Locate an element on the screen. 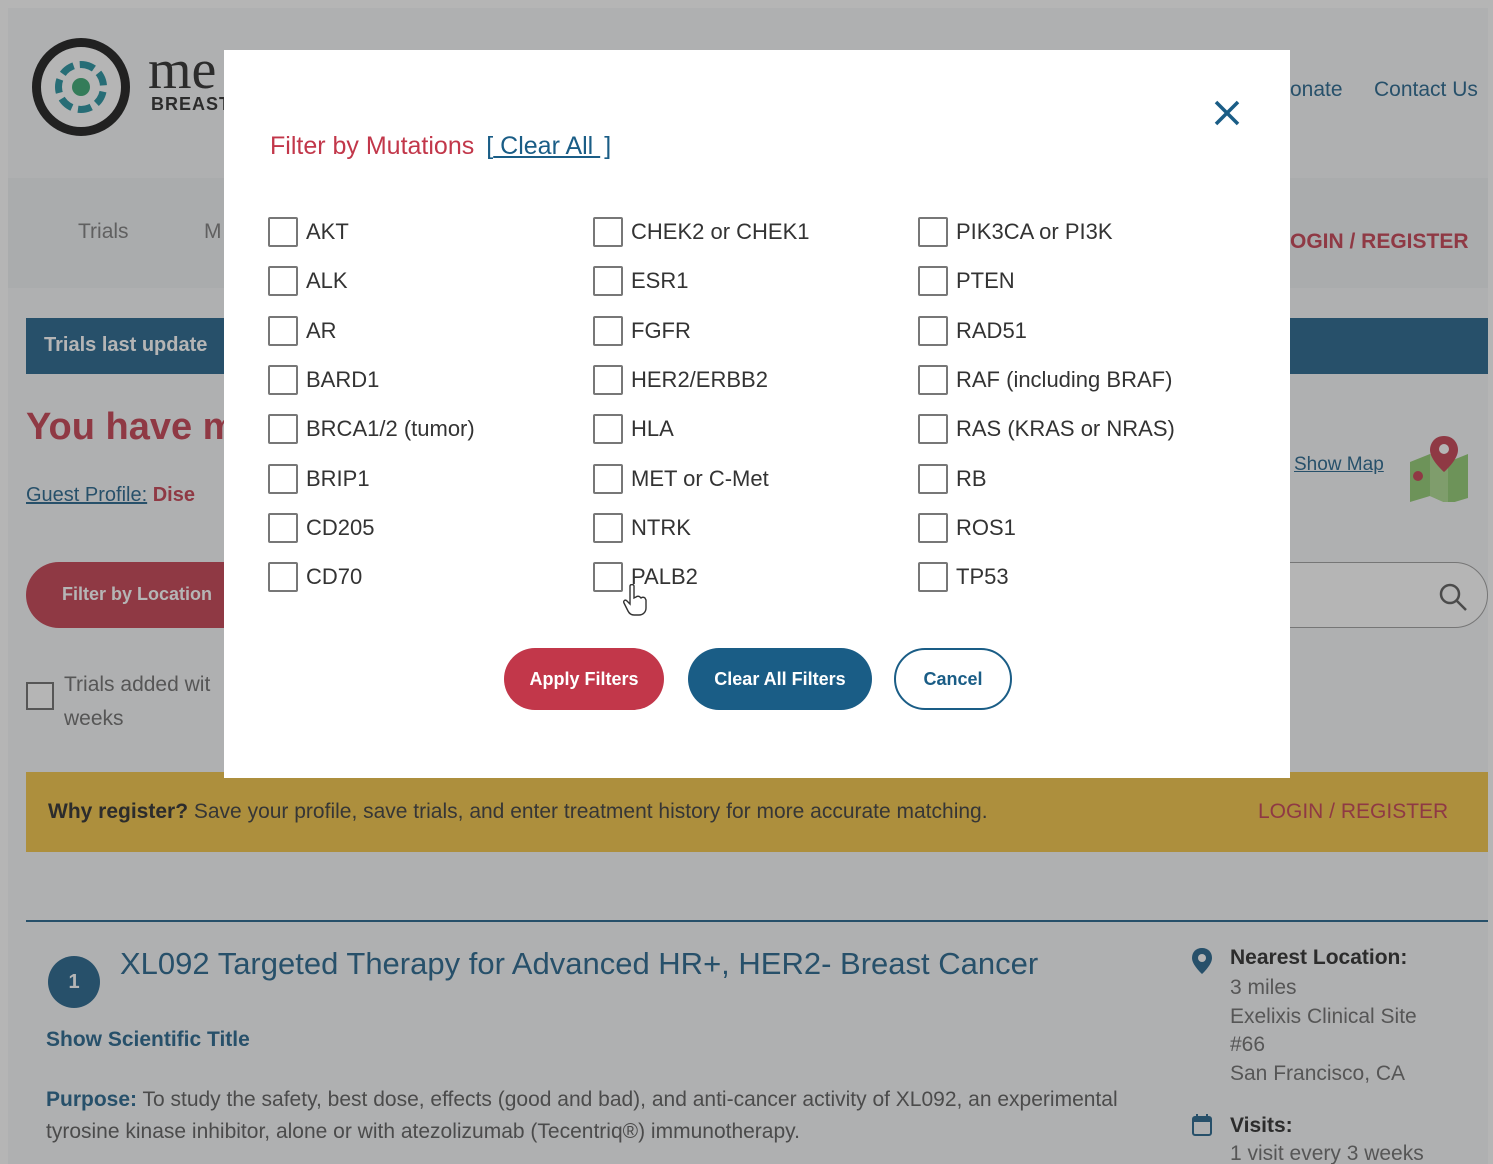 Image resolution: width=1493 pixels, height=1164 pixels. mutation-option-hla: HLA is located at coordinates (633, 429).